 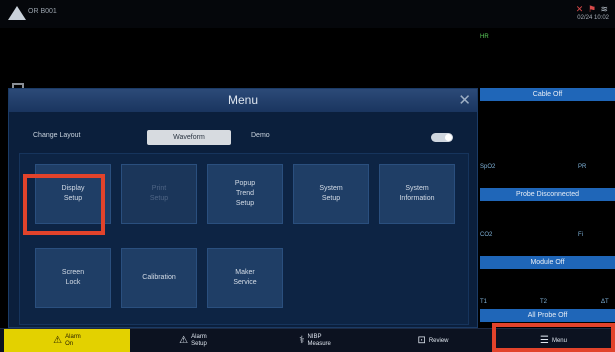 I want to click on alarm-on-label: Alarm On, so click(x=73, y=340).